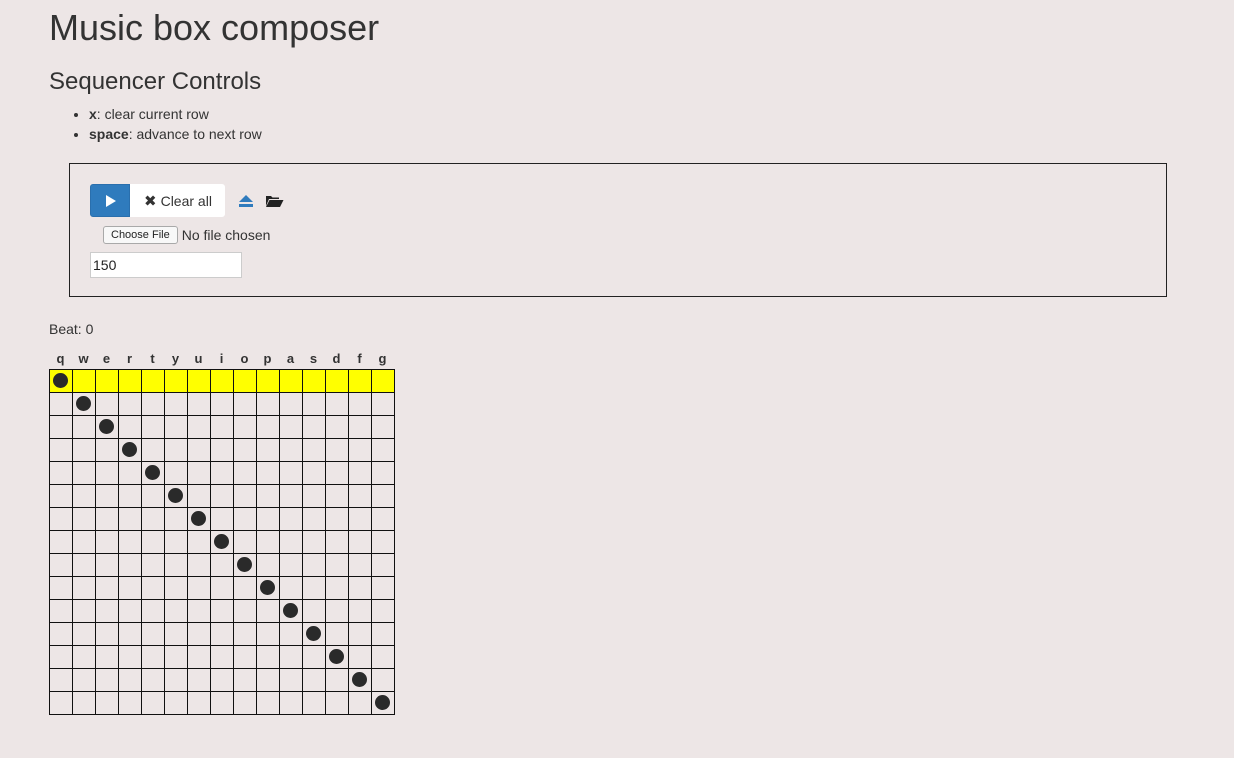 Image resolution: width=1234 pixels, height=758 pixels. Describe the element at coordinates (140, 235) in the screenshot. I see `choose-file-button: Choose File` at that location.